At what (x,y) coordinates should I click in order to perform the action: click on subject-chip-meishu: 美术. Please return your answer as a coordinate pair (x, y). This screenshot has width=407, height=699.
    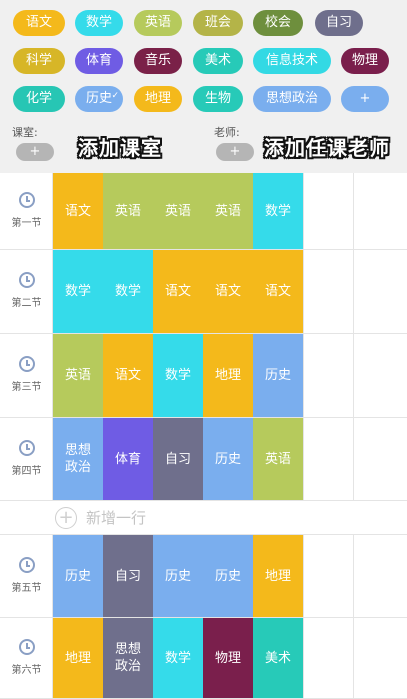
    Looking at the image, I should click on (218, 61).